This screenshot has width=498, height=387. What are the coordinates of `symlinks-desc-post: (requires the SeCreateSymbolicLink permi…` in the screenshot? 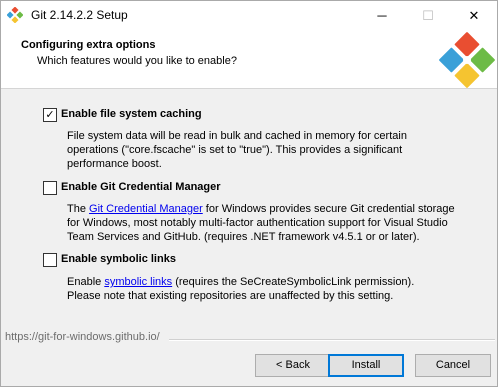 It's located at (293, 282).